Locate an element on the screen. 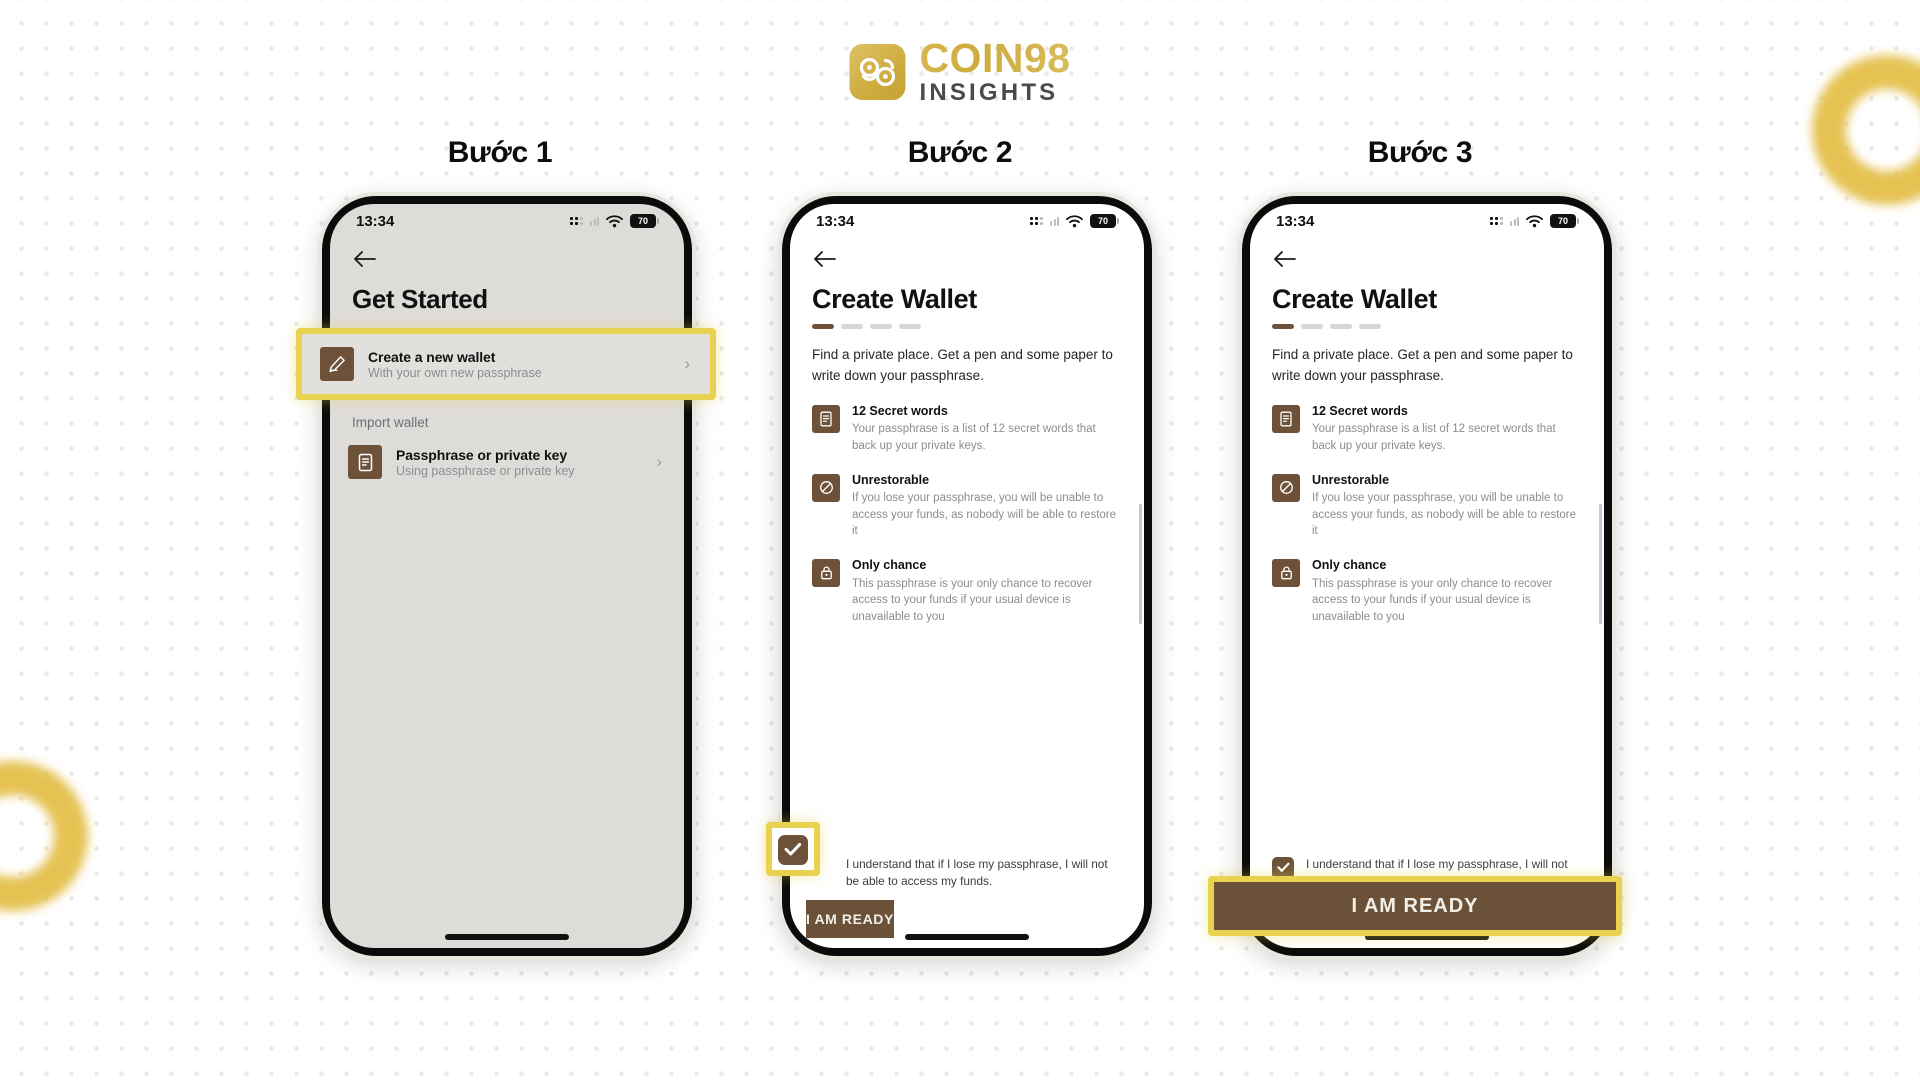 The height and width of the screenshot is (1081, 1920). highlighted-consent-checkbox is located at coordinates (793, 849).